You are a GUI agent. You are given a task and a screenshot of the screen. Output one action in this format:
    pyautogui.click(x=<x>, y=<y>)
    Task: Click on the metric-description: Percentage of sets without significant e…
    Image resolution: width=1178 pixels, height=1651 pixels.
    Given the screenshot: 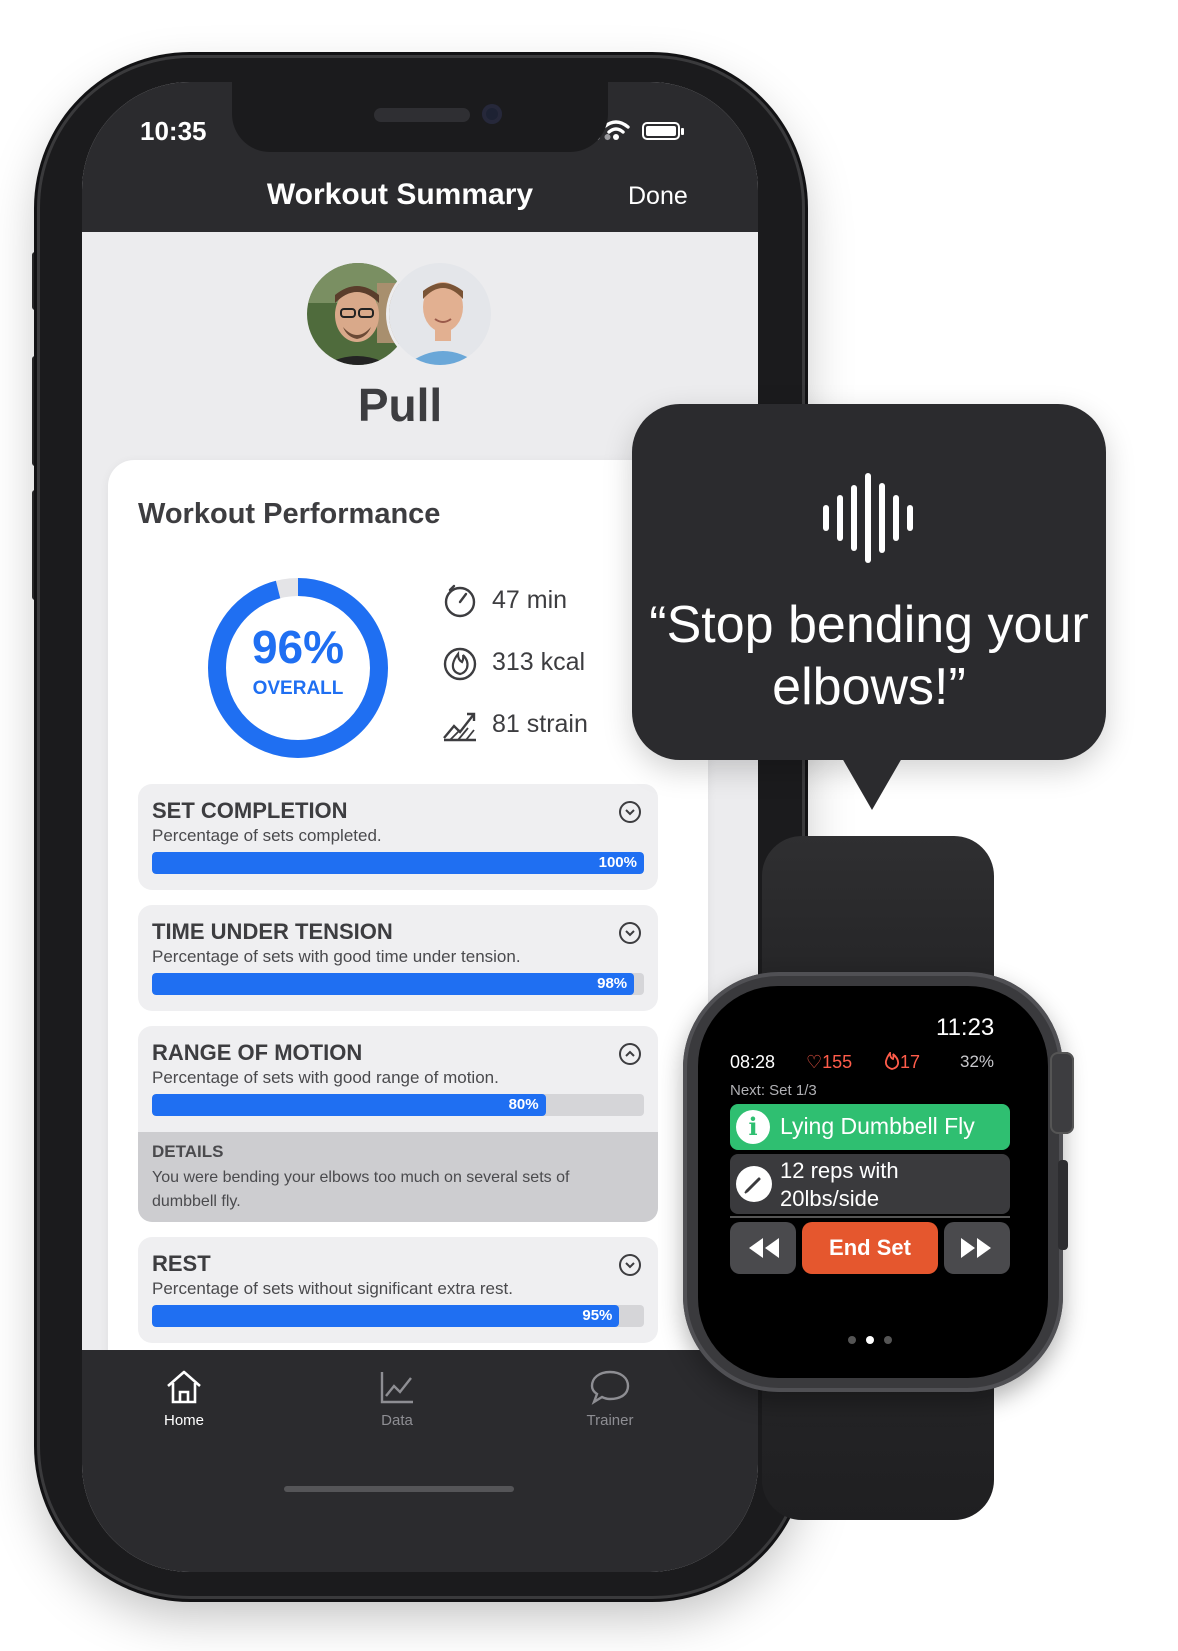 What is the action you would take?
    pyautogui.click(x=332, y=1288)
    